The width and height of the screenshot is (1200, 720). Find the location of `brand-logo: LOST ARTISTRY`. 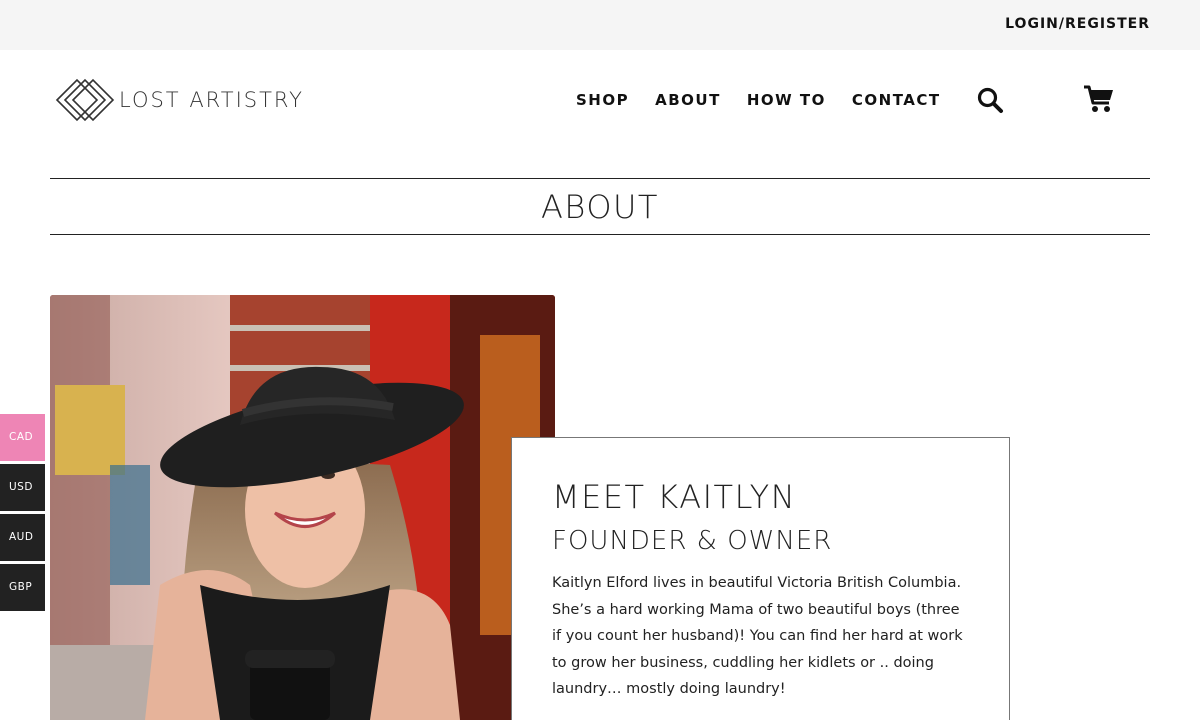

brand-logo: LOST ARTISTRY is located at coordinates (179, 100).